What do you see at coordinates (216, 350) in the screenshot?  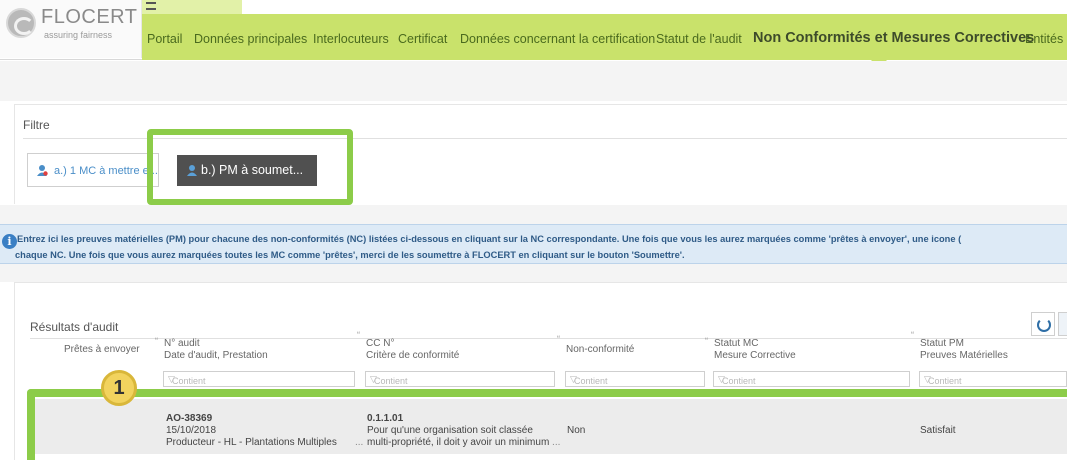 I see `col-head-audit: N° audit Date d'audit, Prestation` at bounding box center [216, 350].